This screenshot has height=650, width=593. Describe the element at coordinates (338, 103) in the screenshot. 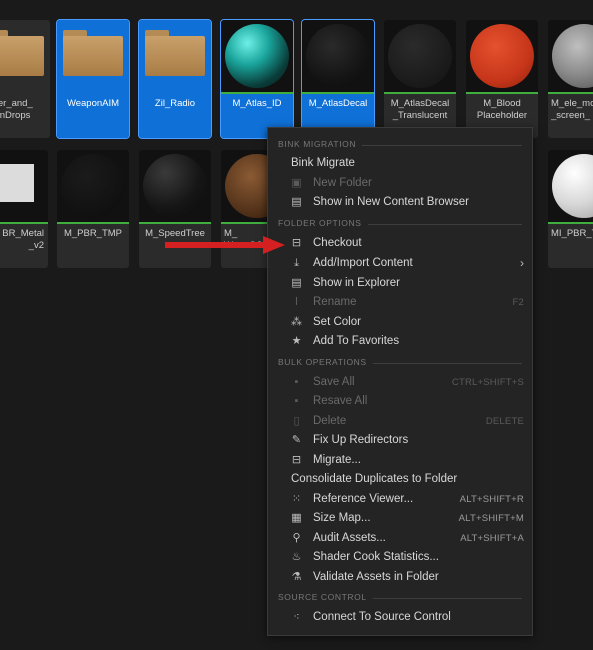

I see `tile-label: M_AtlasDecal` at that location.